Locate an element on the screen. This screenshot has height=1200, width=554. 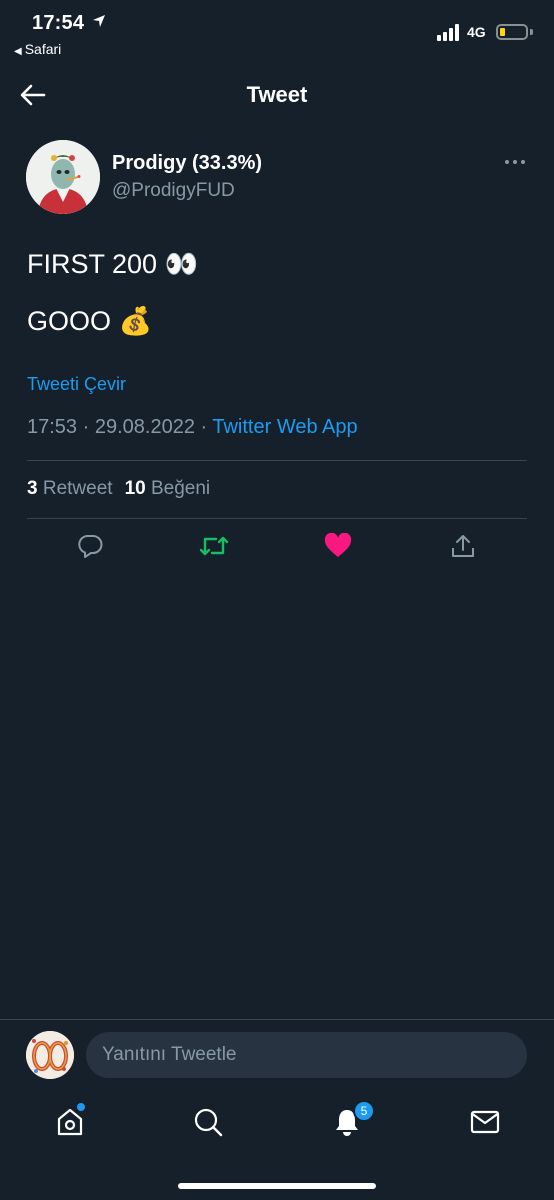
tweet-date: 29.08.2022 is located at coordinates (144, 427).